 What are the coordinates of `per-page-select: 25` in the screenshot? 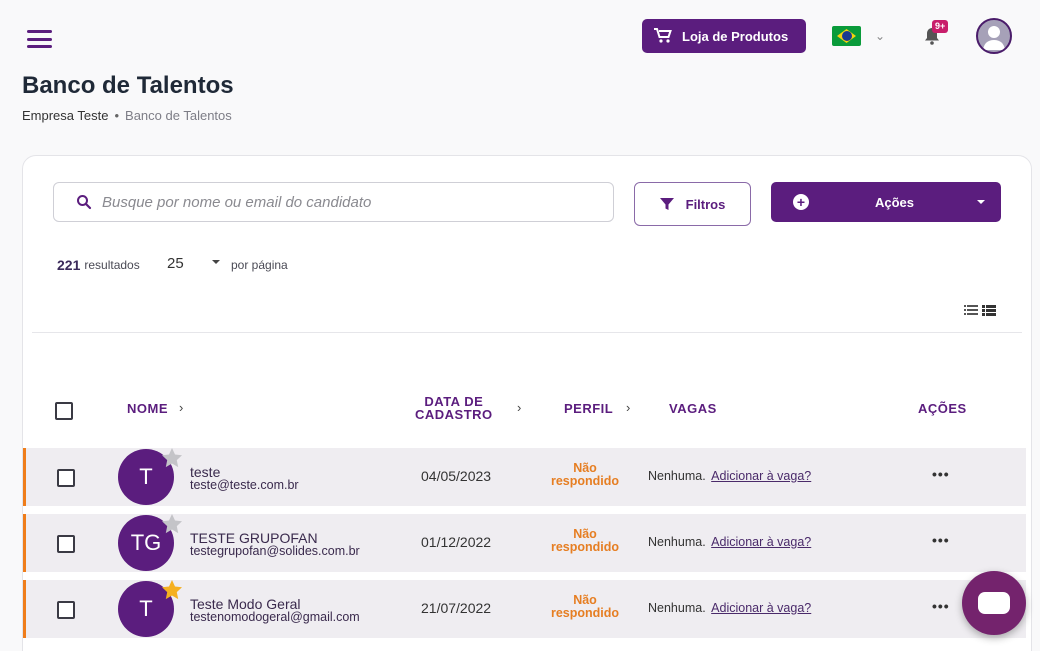 It's located at (175, 263).